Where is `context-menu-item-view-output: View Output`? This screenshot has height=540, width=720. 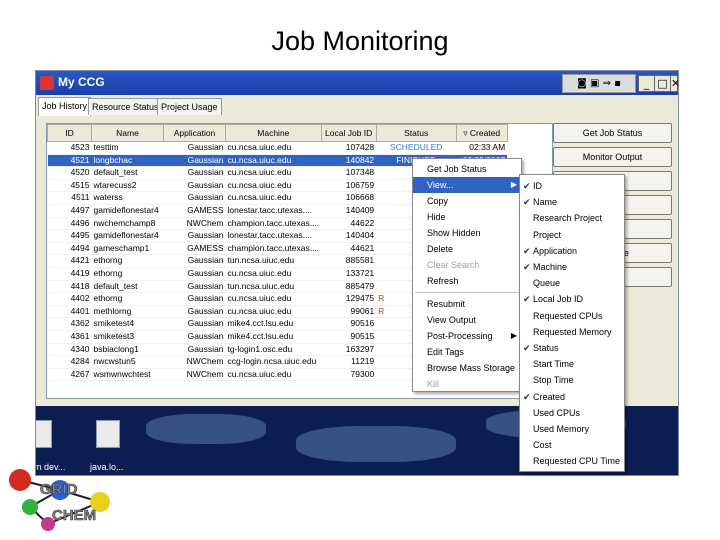
context-menu-item-view-output: View Output is located at coordinates (467, 320).